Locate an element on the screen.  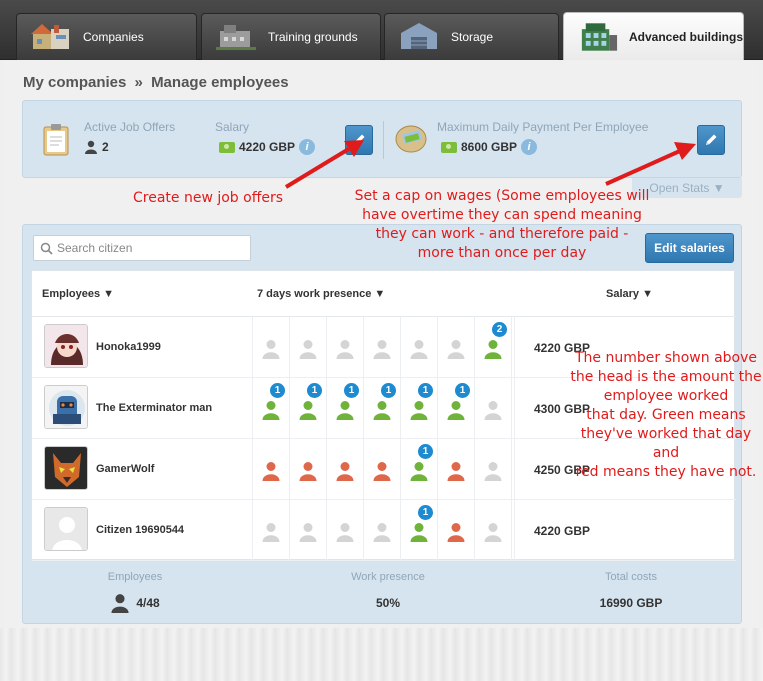
tab-training-grounds: Training grounds is located at coordinates (291, 36).